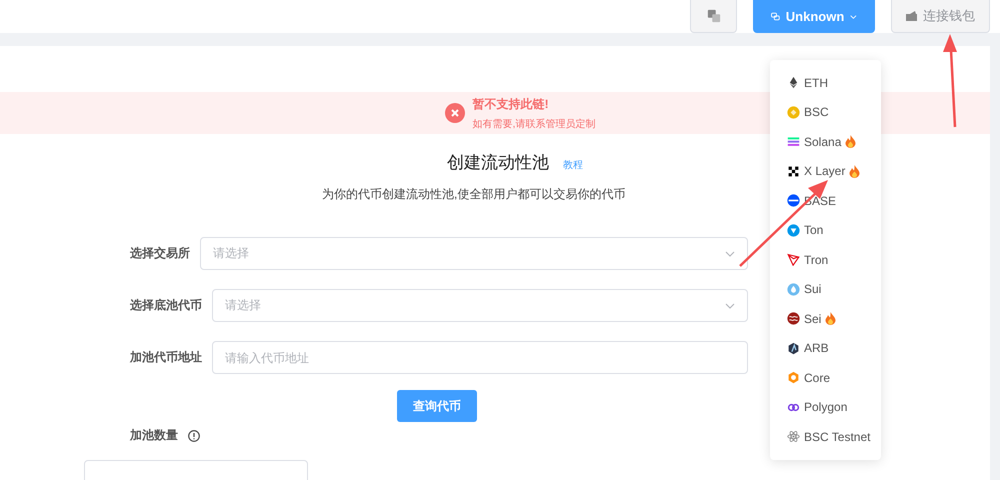 The image size is (1000, 480). Describe the element at coordinates (825, 141) in the screenshot. I see `network-option: Solana` at that location.